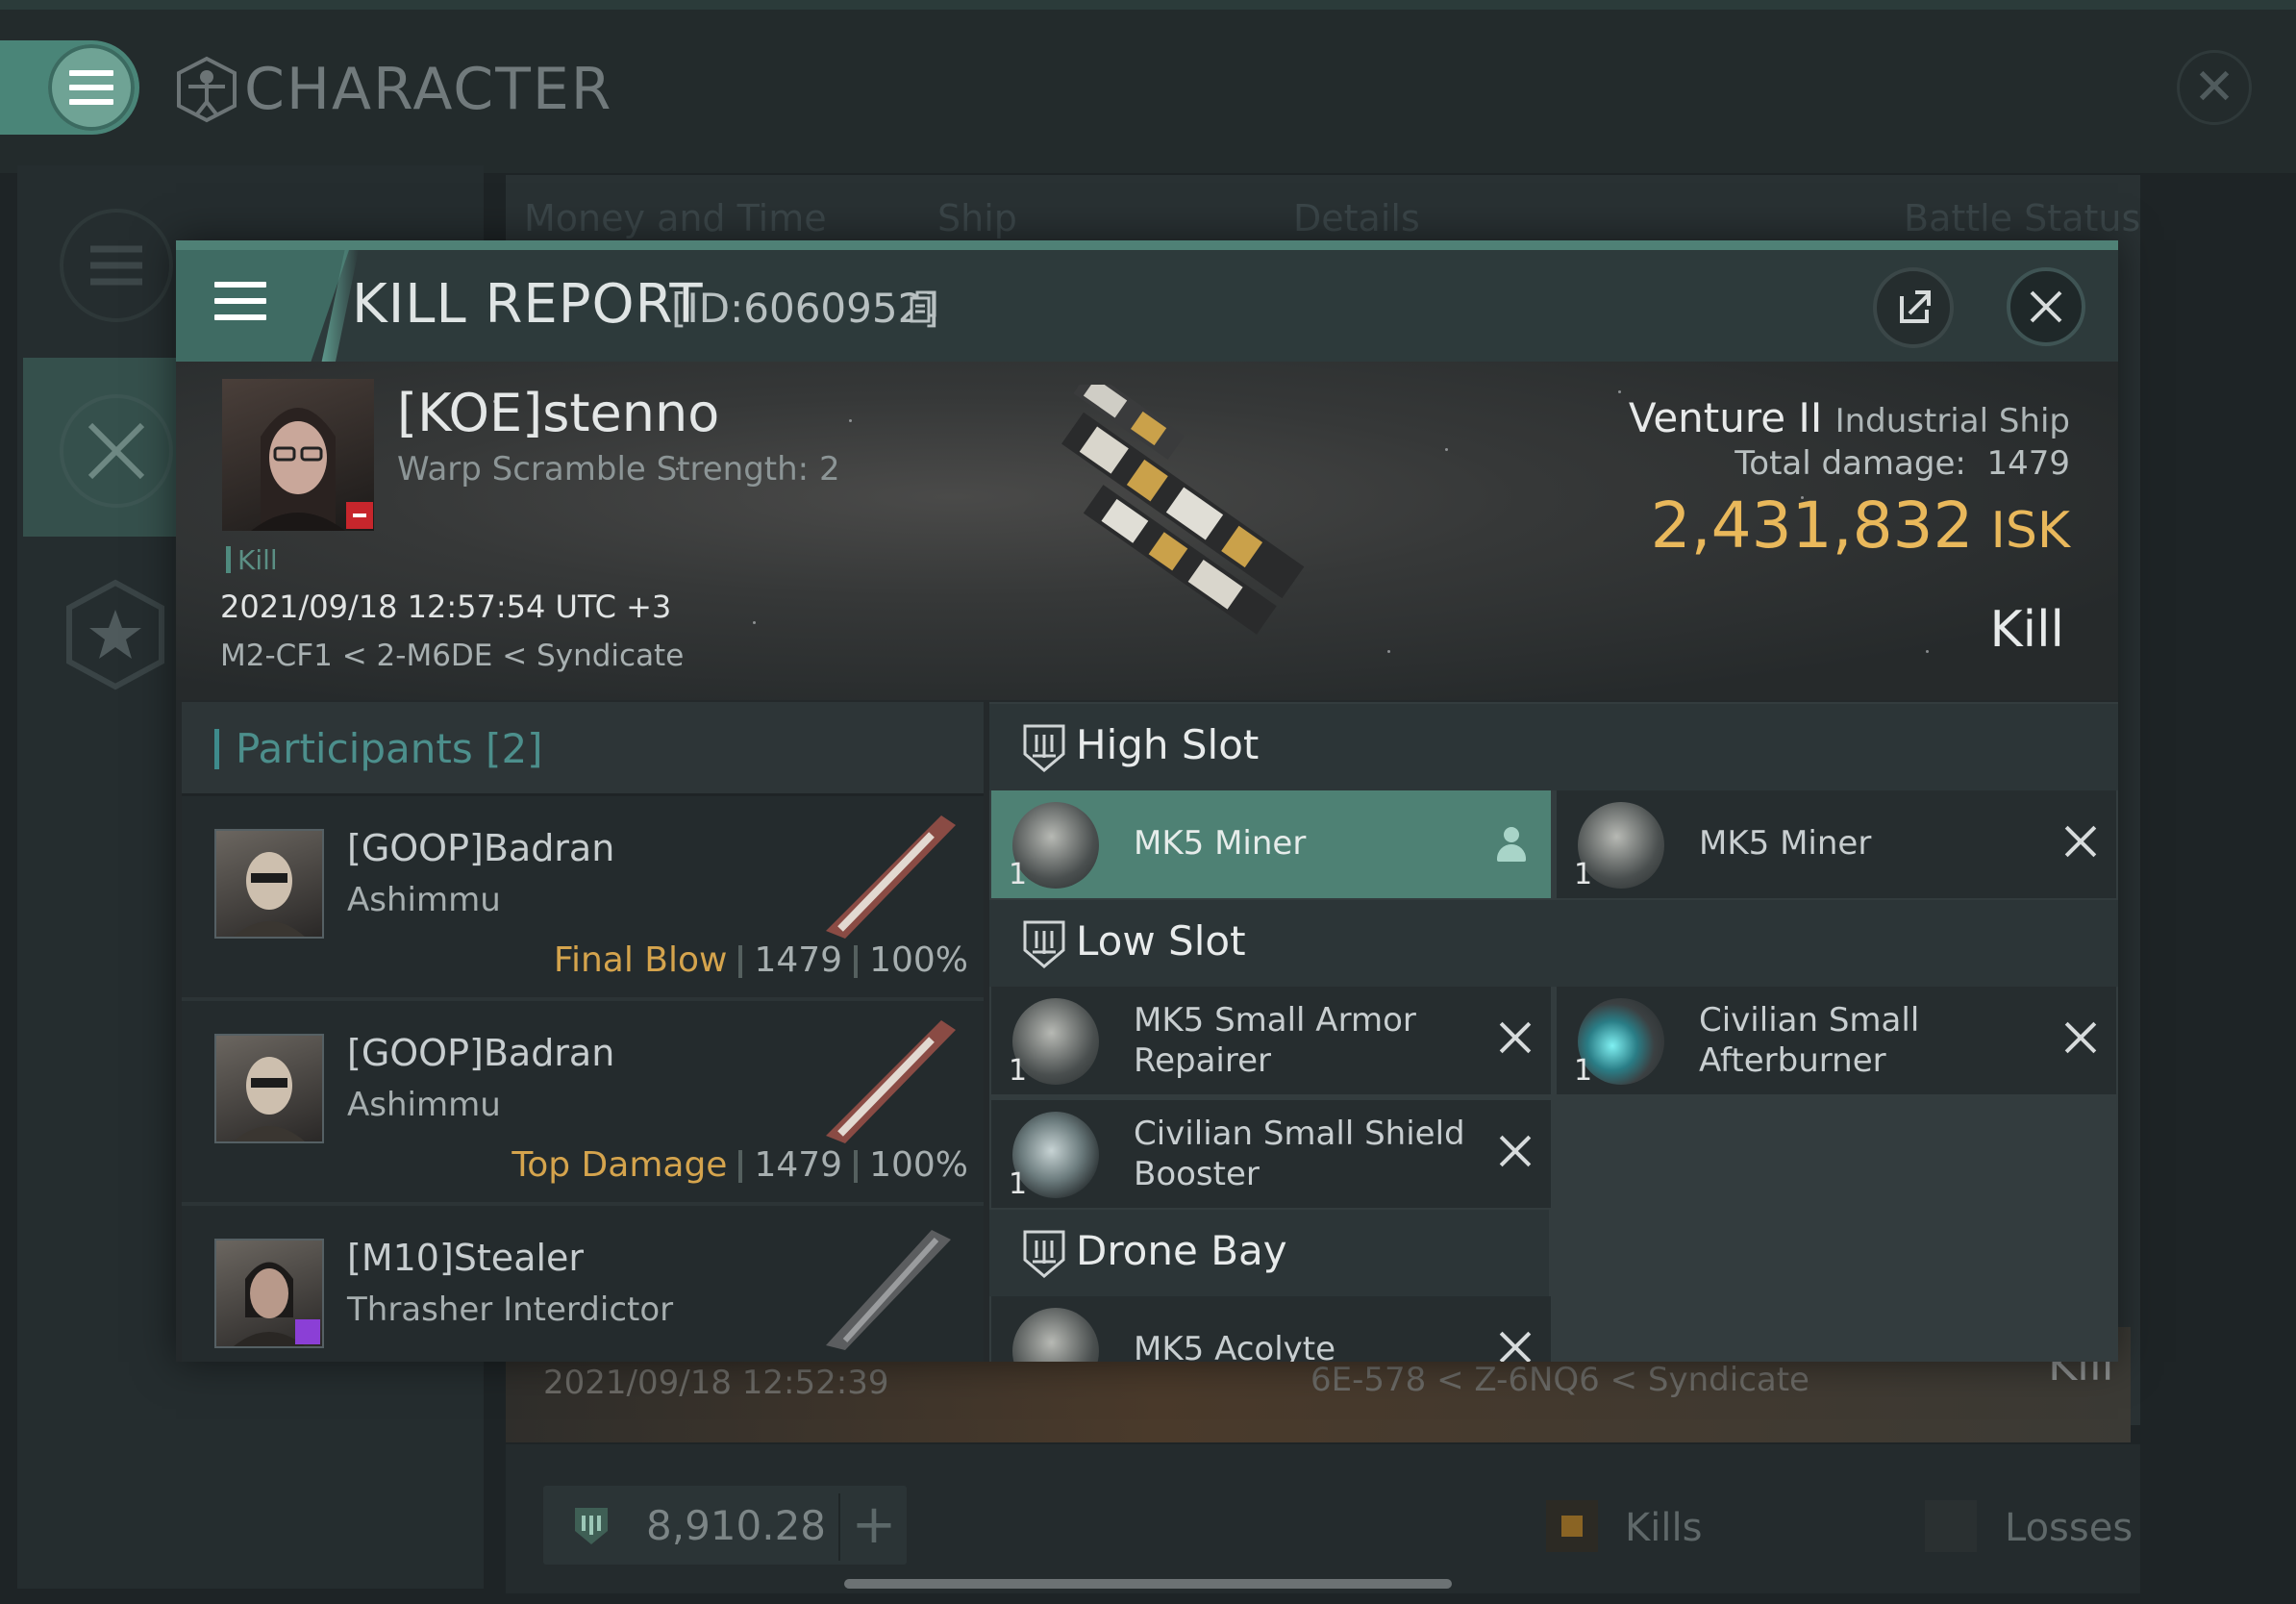 The height and width of the screenshot is (1604, 2296). Describe the element at coordinates (583, 898) in the screenshot. I see `participant-row: [GOOP]Badran Ashimmu Final Blow 1479 100%` at that location.